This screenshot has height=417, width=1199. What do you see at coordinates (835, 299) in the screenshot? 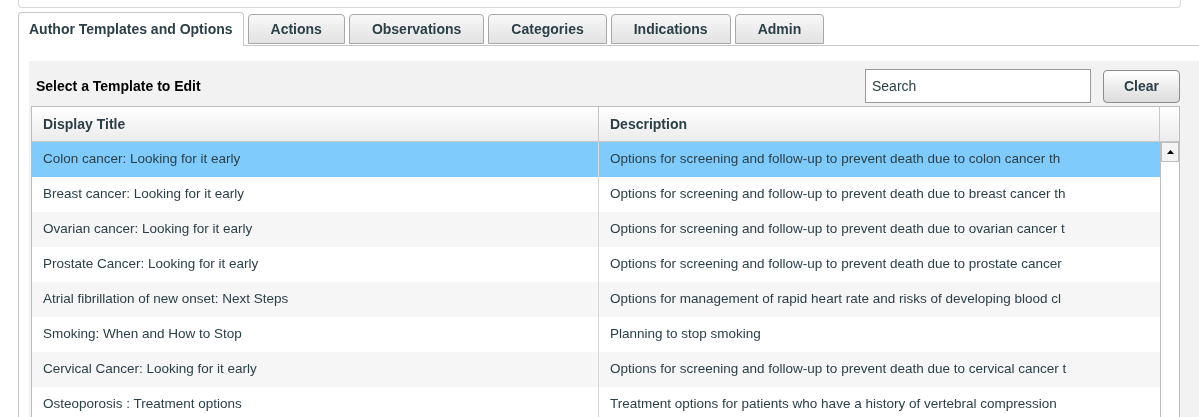
I see `table-cell-text: Options for management of rapid heart rate and risks of developing blood cl` at bounding box center [835, 299].